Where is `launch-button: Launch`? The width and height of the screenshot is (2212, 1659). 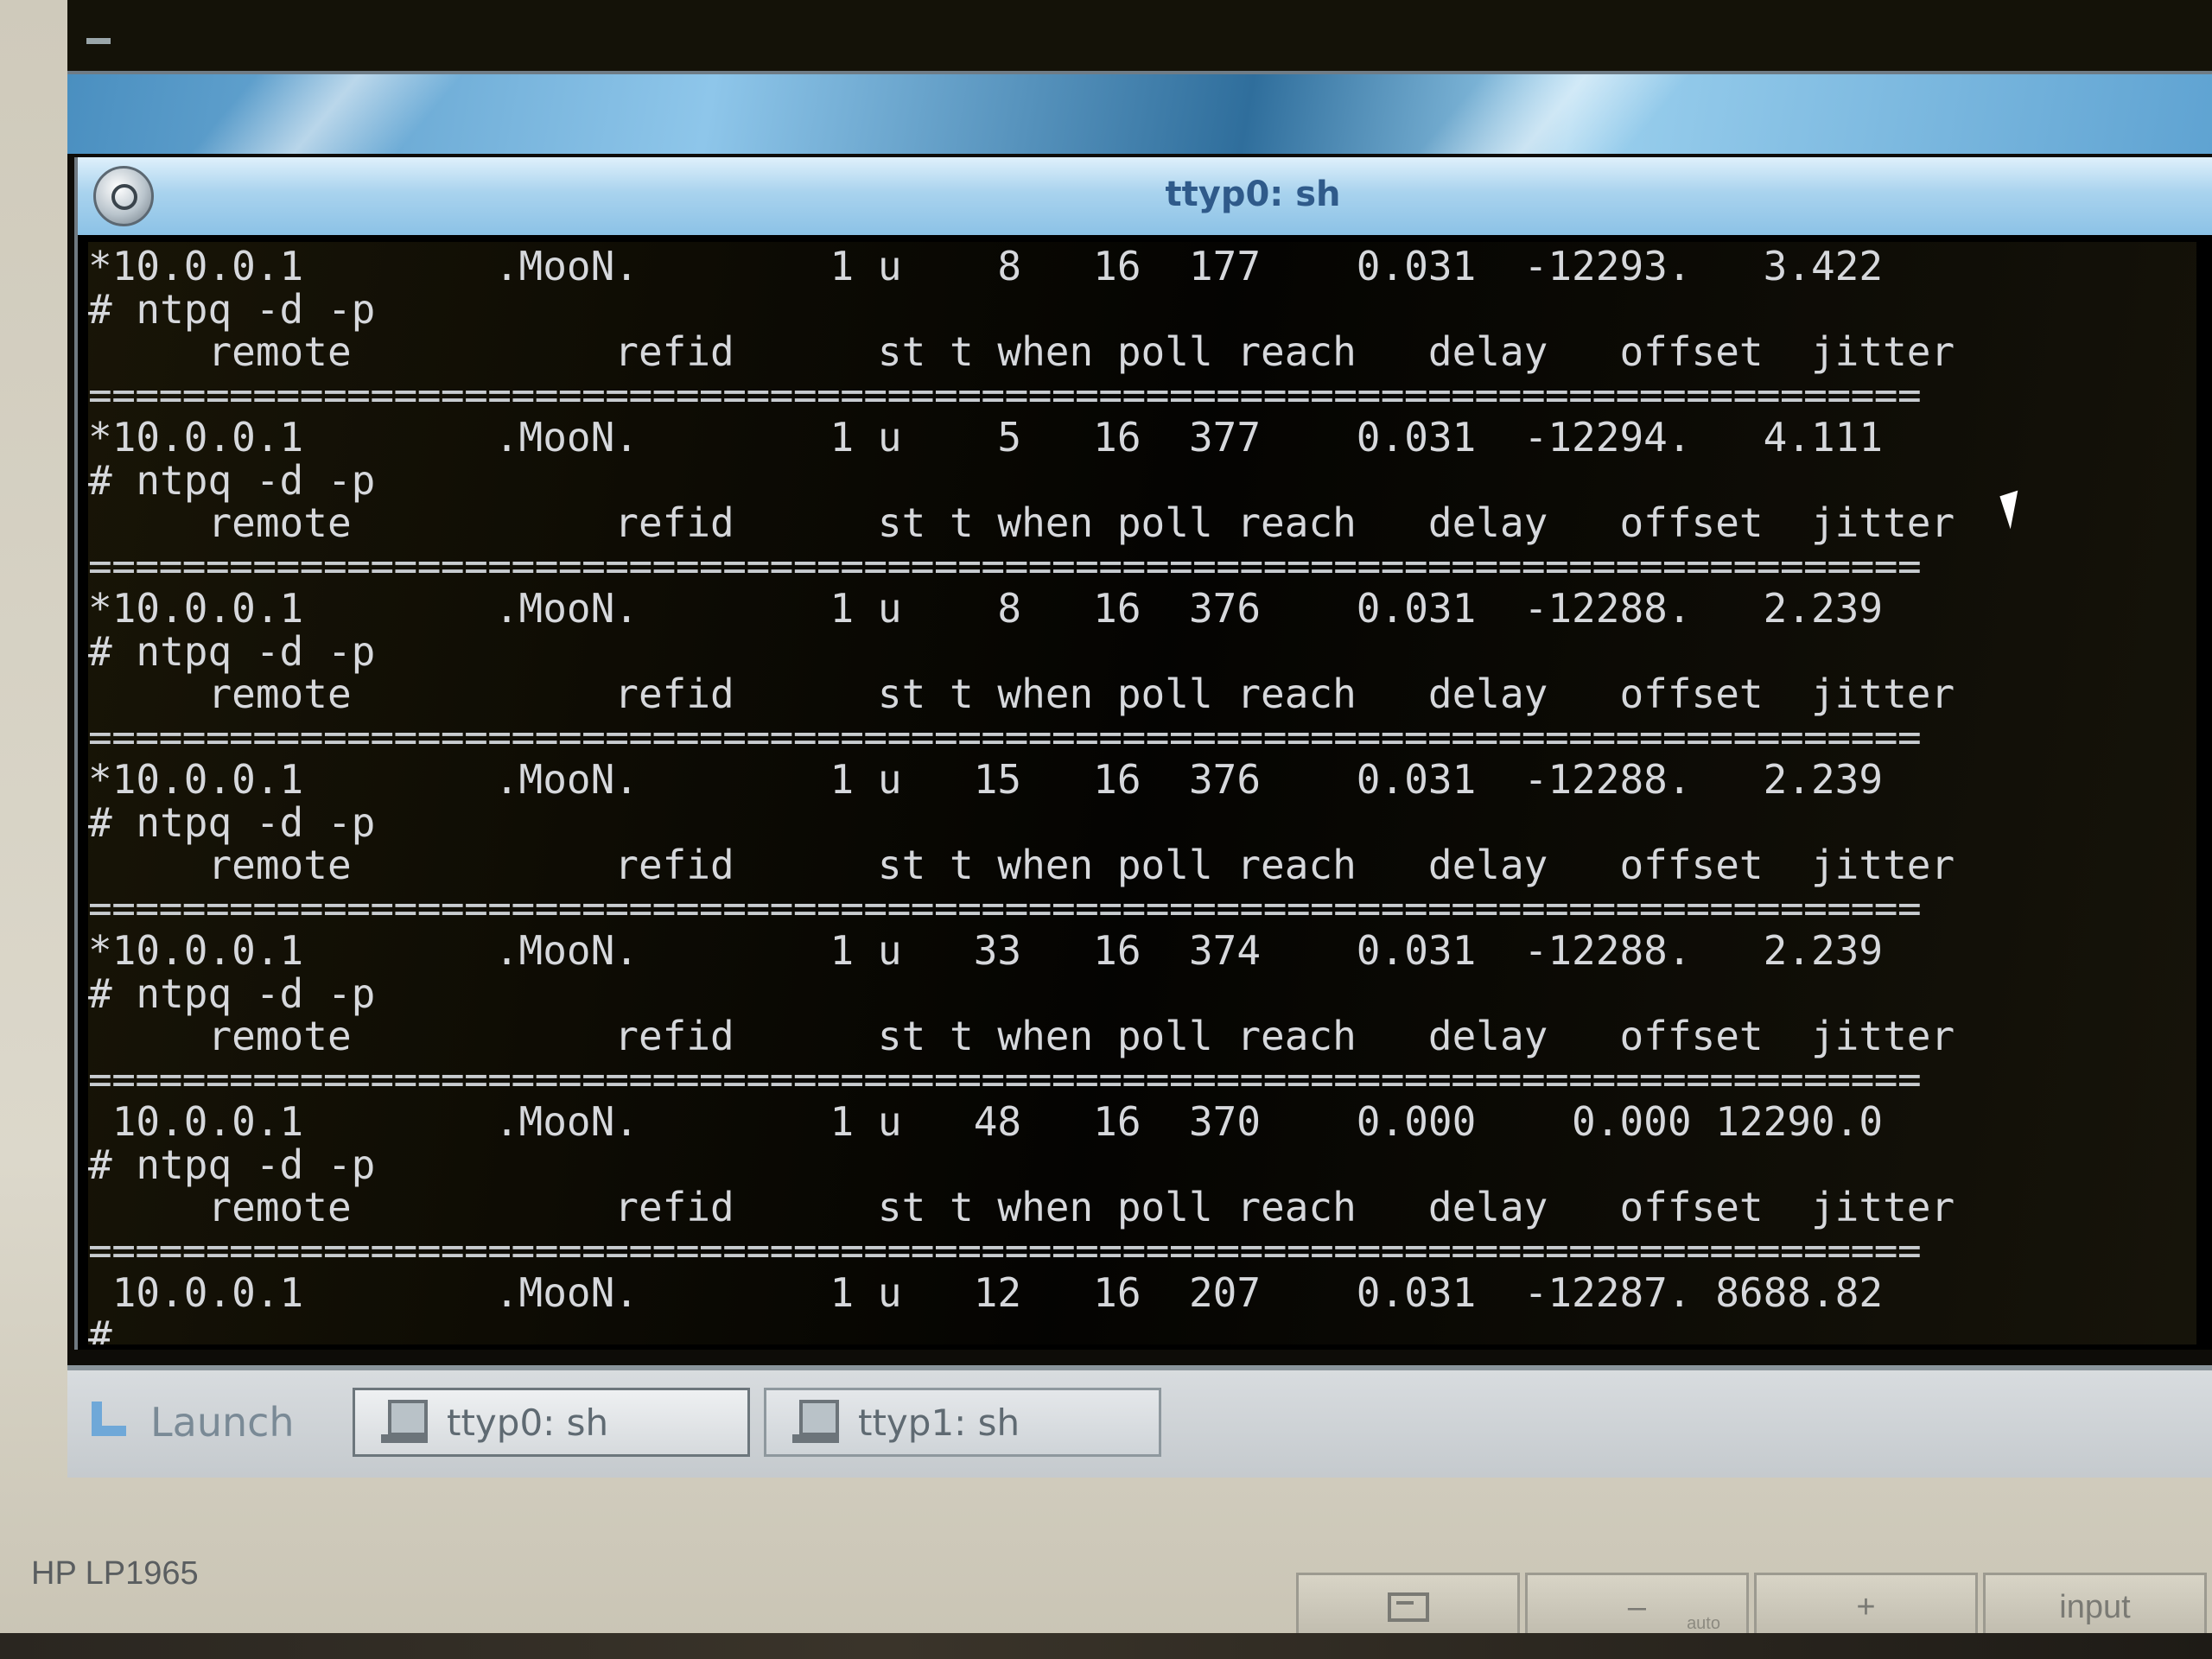
launch-button: Launch is located at coordinates (210, 1422).